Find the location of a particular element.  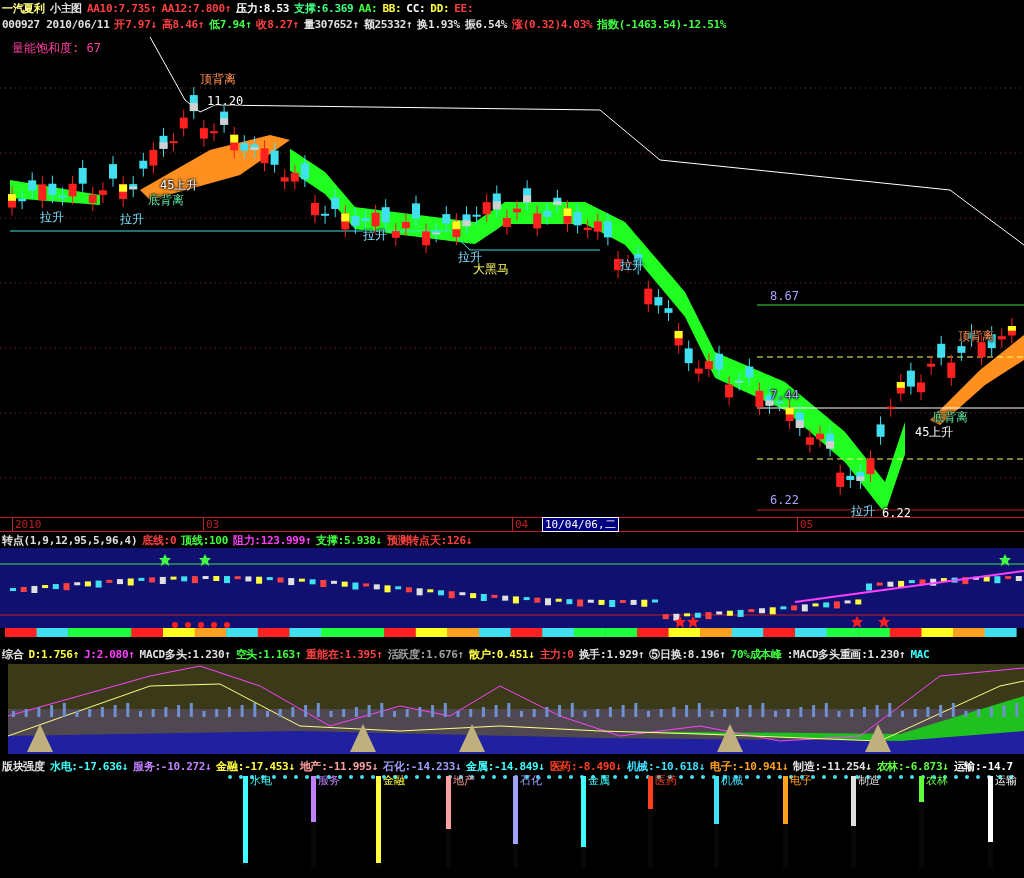

indicator-text: 运输:-14.7 is located at coordinates (983, 766).